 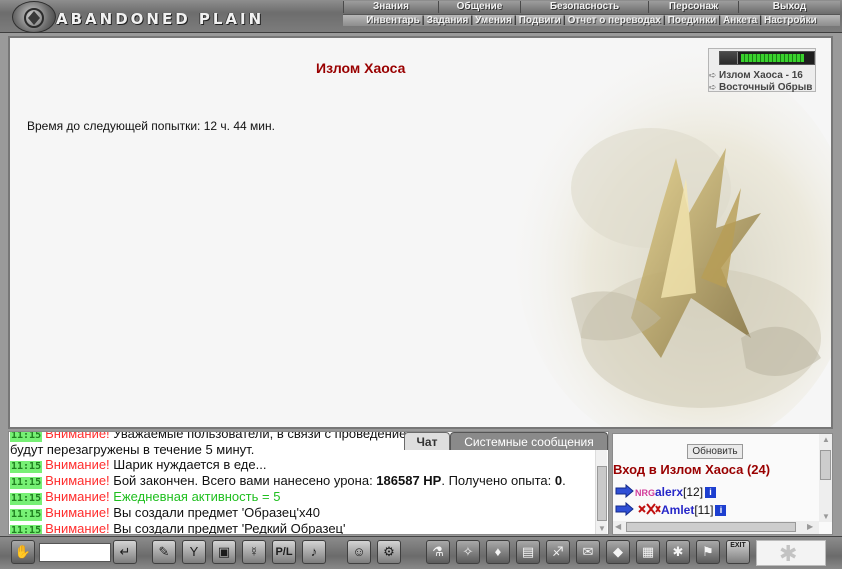 What do you see at coordinates (479, 7) in the screenshot?
I see `menu-communication: Общение` at bounding box center [479, 7].